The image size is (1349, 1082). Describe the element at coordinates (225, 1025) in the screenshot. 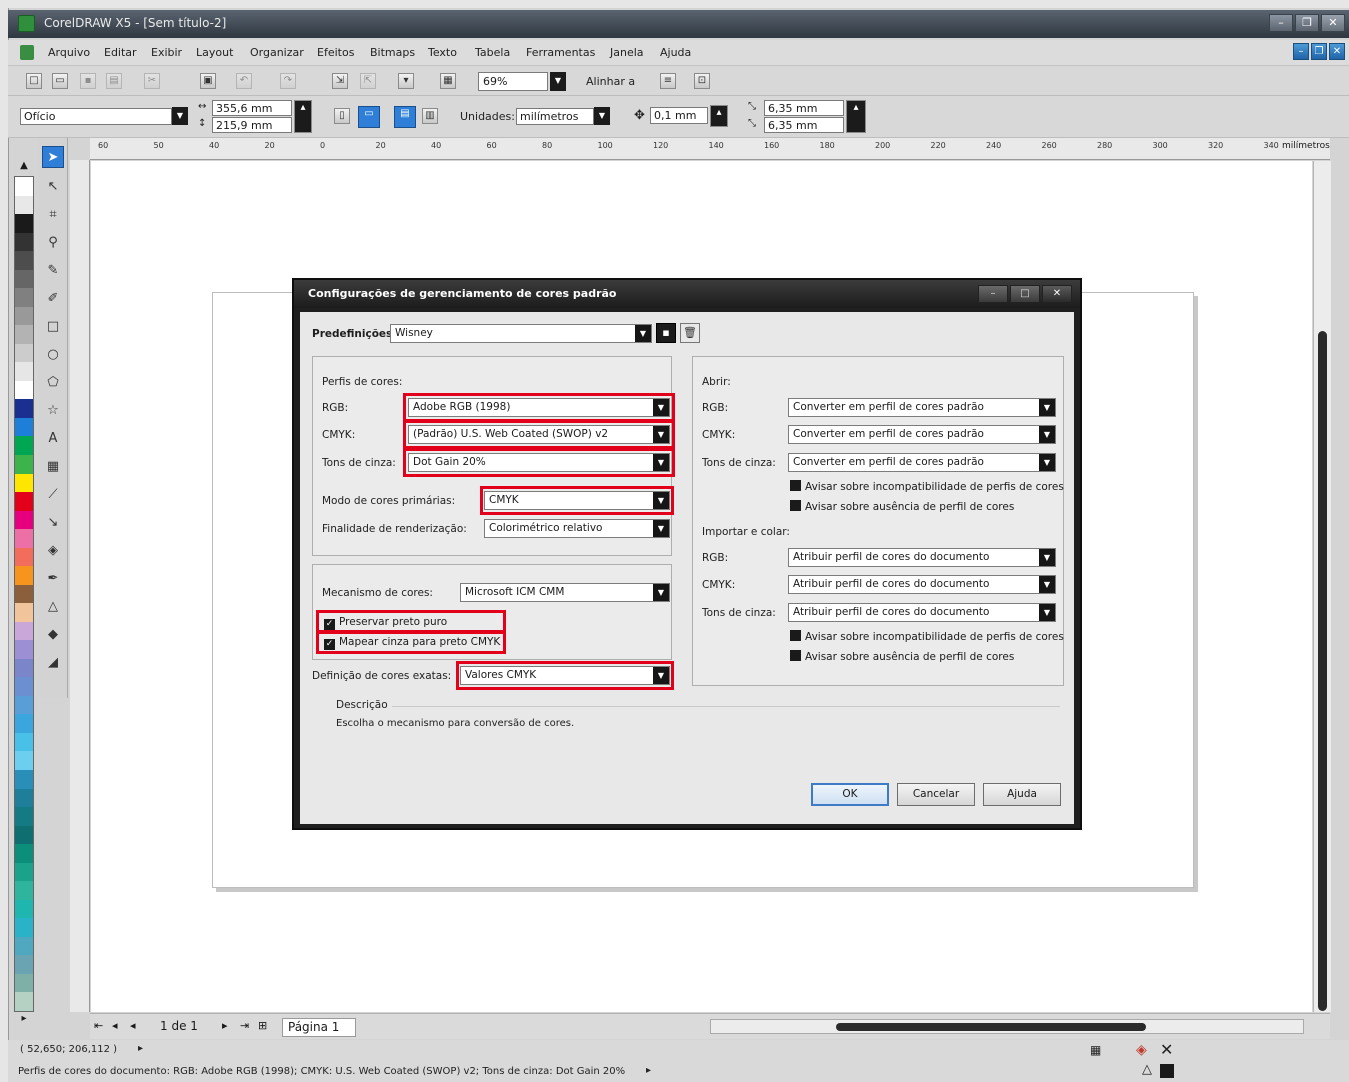

I see `next-page-icon: ▸` at that location.